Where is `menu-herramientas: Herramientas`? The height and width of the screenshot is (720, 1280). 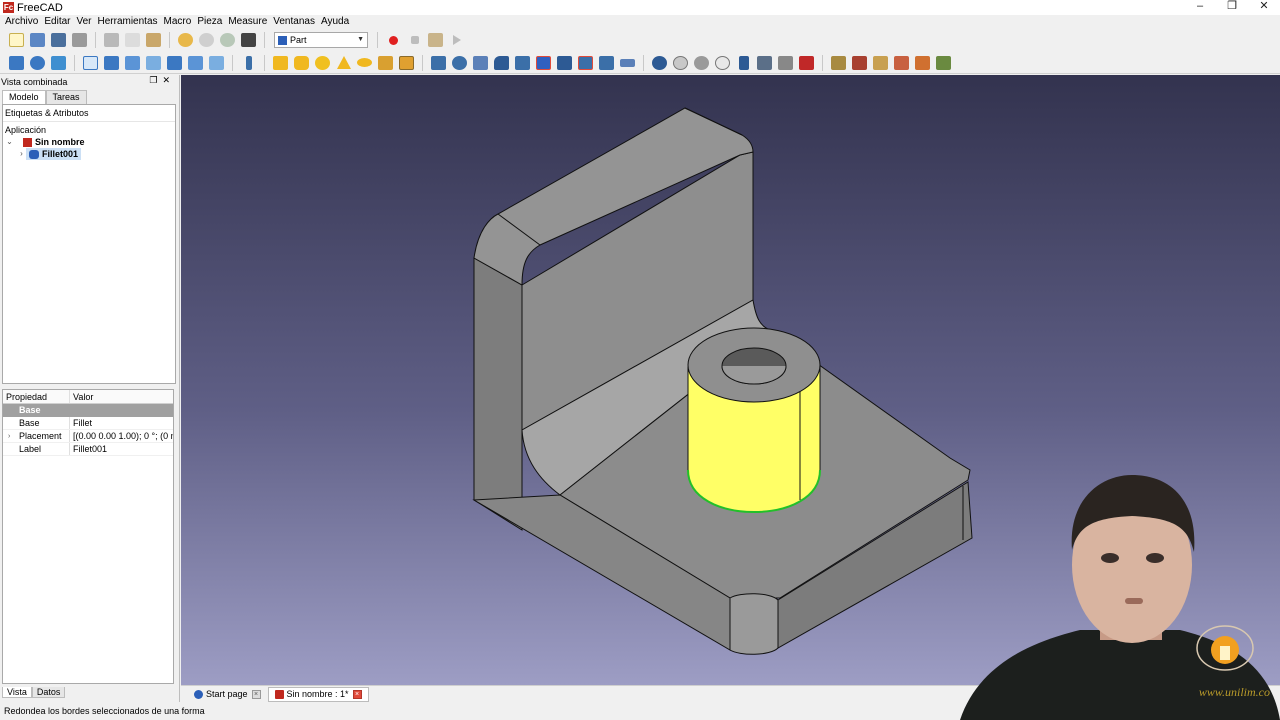 menu-herramientas: Herramientas is located at coordinates (128, 22).